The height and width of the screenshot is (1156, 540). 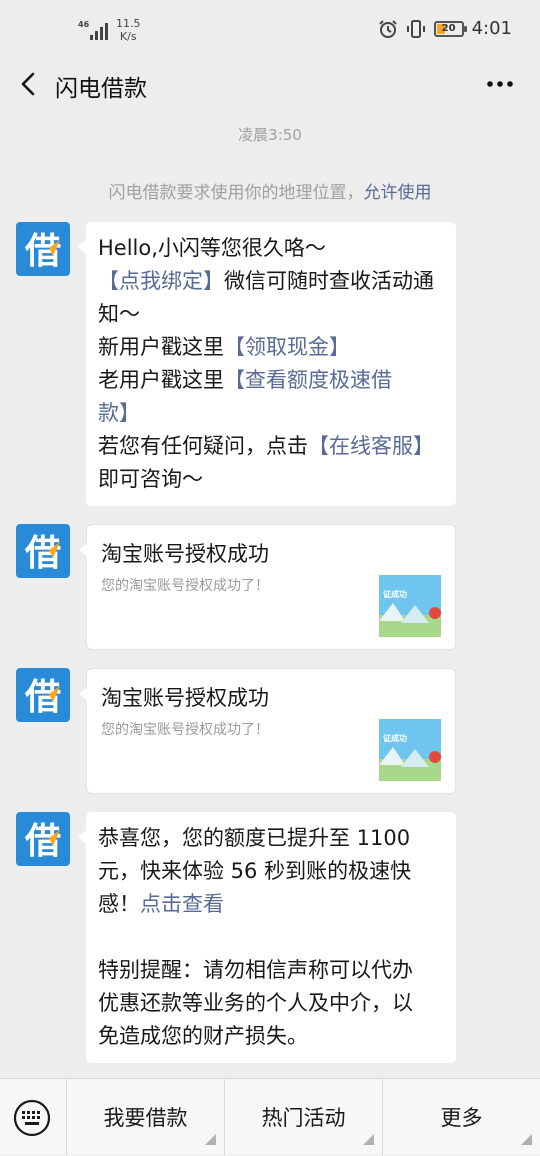 I want to click on bind-line: 【点我绑定】微信可随时查收活动通, so click(x=271, y=281).